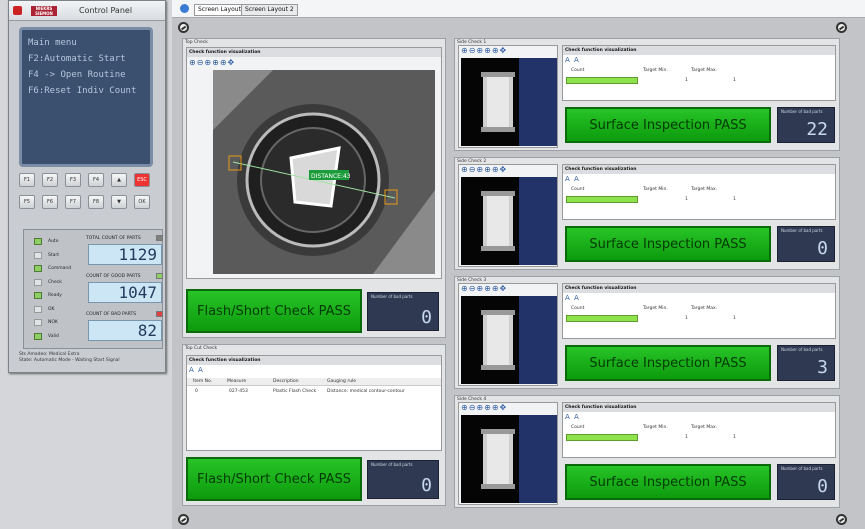  I want to click on menu-line: Main menu, so click(52, 43).